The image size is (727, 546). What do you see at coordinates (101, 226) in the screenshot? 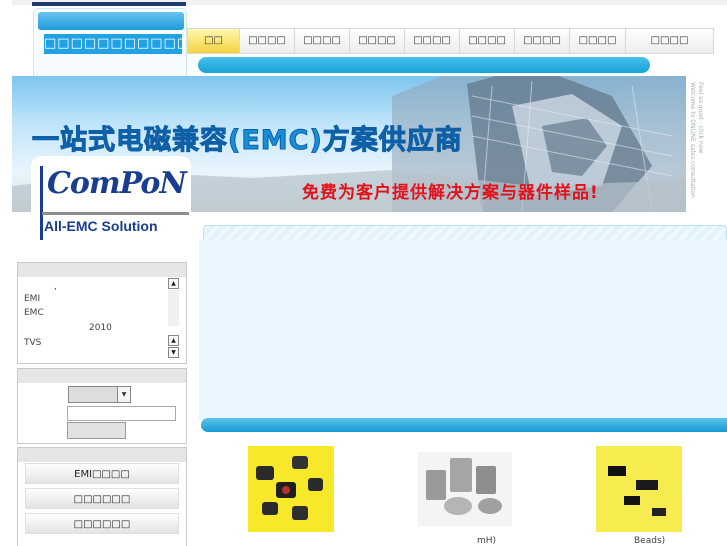
I see `logo-tagline: All-EMC Solution` at bounding box center [101, 226].